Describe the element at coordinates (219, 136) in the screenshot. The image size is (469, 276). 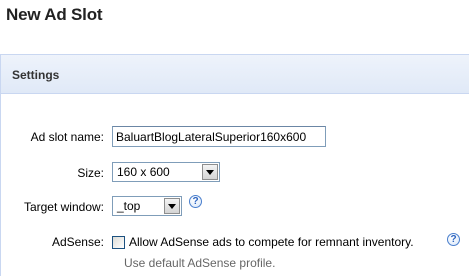
I see `ad-slot-name-input` at that location.